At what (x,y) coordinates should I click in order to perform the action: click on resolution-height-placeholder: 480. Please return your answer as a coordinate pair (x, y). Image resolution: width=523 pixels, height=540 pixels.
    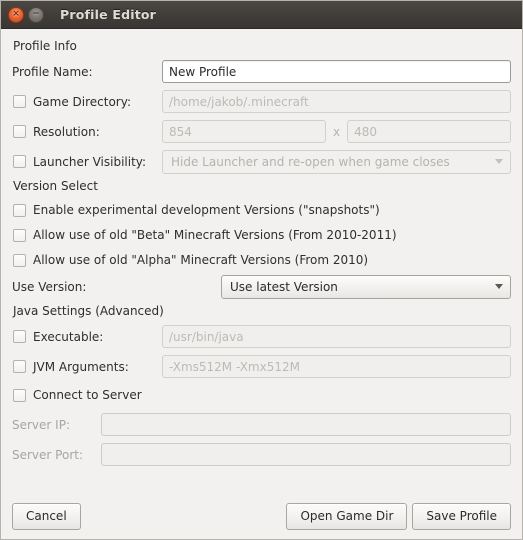
    Looking at the image, I should click on (365, 131).